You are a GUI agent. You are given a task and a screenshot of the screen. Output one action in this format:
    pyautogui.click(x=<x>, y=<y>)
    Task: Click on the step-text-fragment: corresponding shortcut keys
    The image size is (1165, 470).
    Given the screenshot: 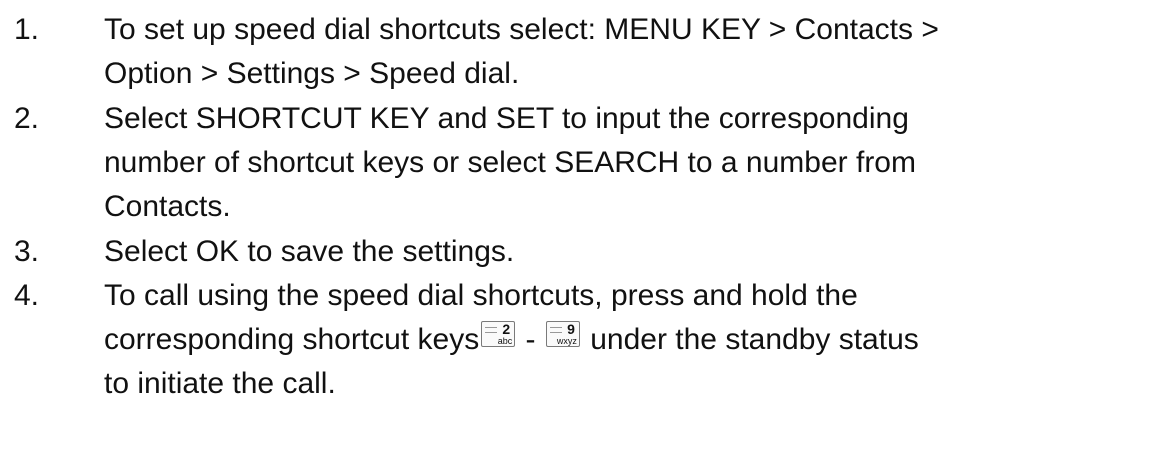 What is the action you would take?
    pyautogui.click(x=292, y=339)
    